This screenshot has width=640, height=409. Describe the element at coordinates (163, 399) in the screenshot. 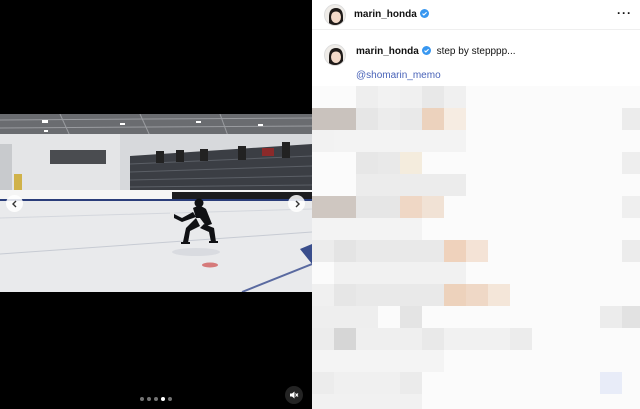

I see `carousel-dot-active` at that location.